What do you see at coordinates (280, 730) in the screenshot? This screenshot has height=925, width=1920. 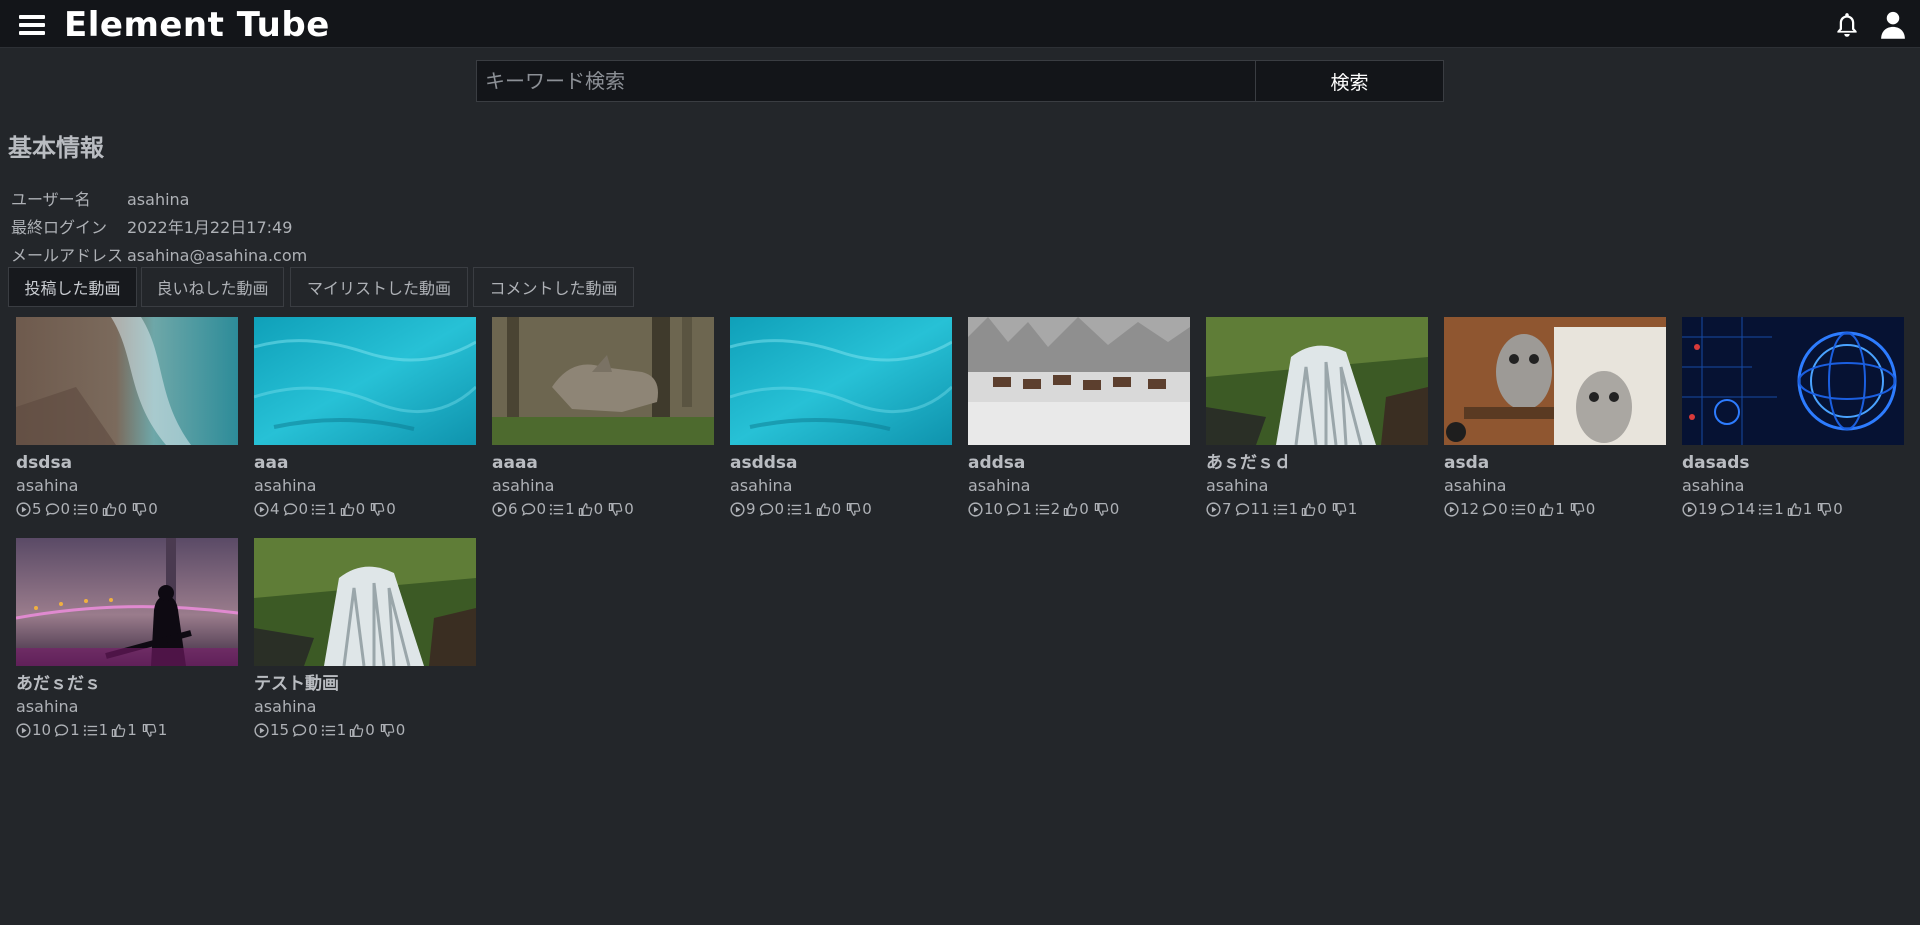 I see `play-count: 15` at bounding box center [280, 730].